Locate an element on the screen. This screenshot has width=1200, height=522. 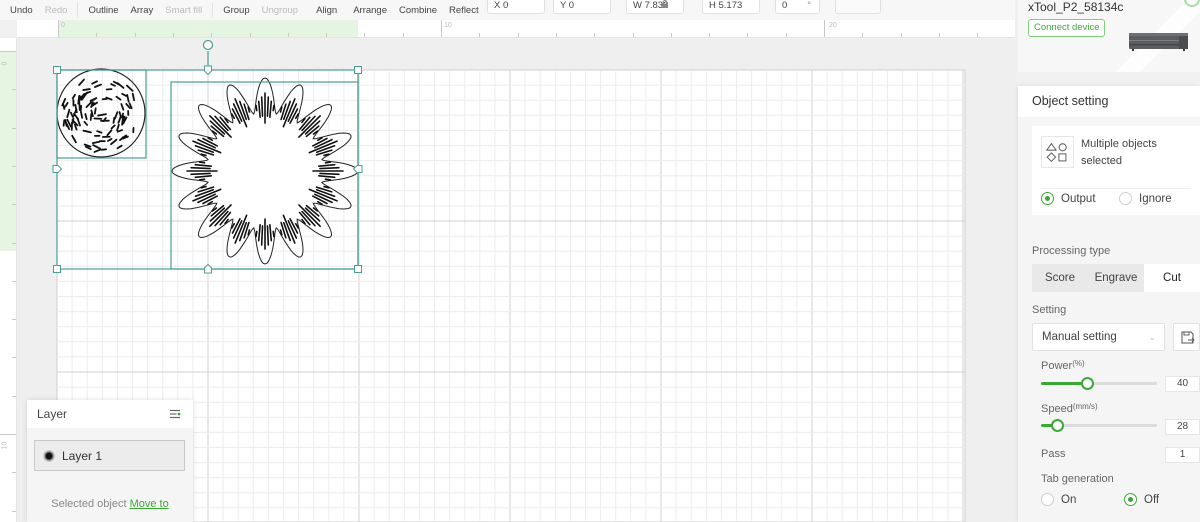
lock-icon is located at coordinates (665, 4).